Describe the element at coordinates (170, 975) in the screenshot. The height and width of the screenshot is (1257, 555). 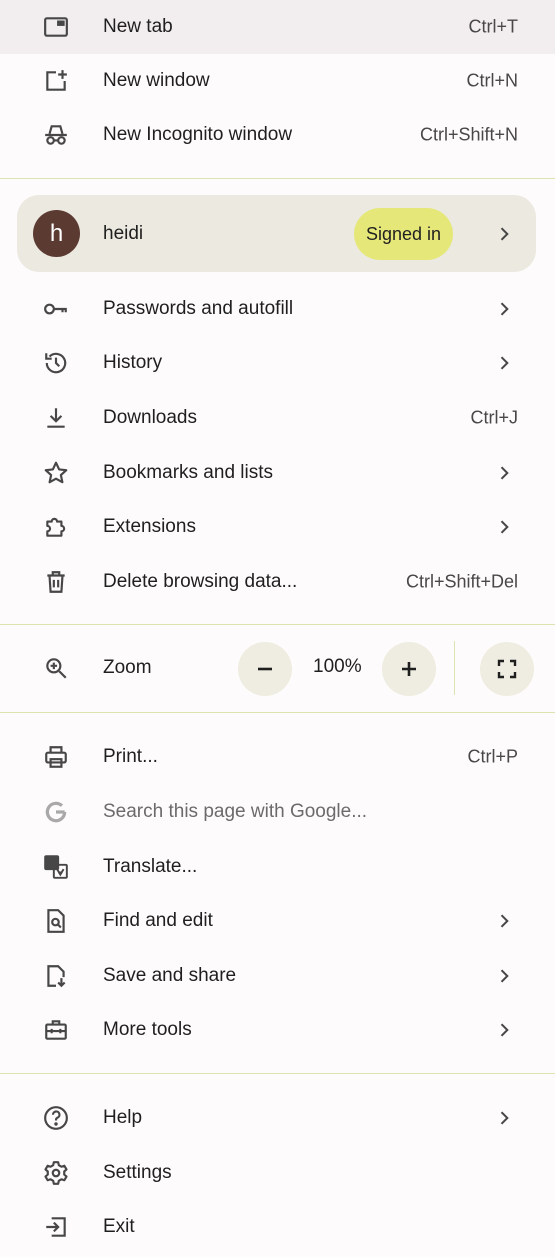
I see `menu-item-label: Save and share` at that location.